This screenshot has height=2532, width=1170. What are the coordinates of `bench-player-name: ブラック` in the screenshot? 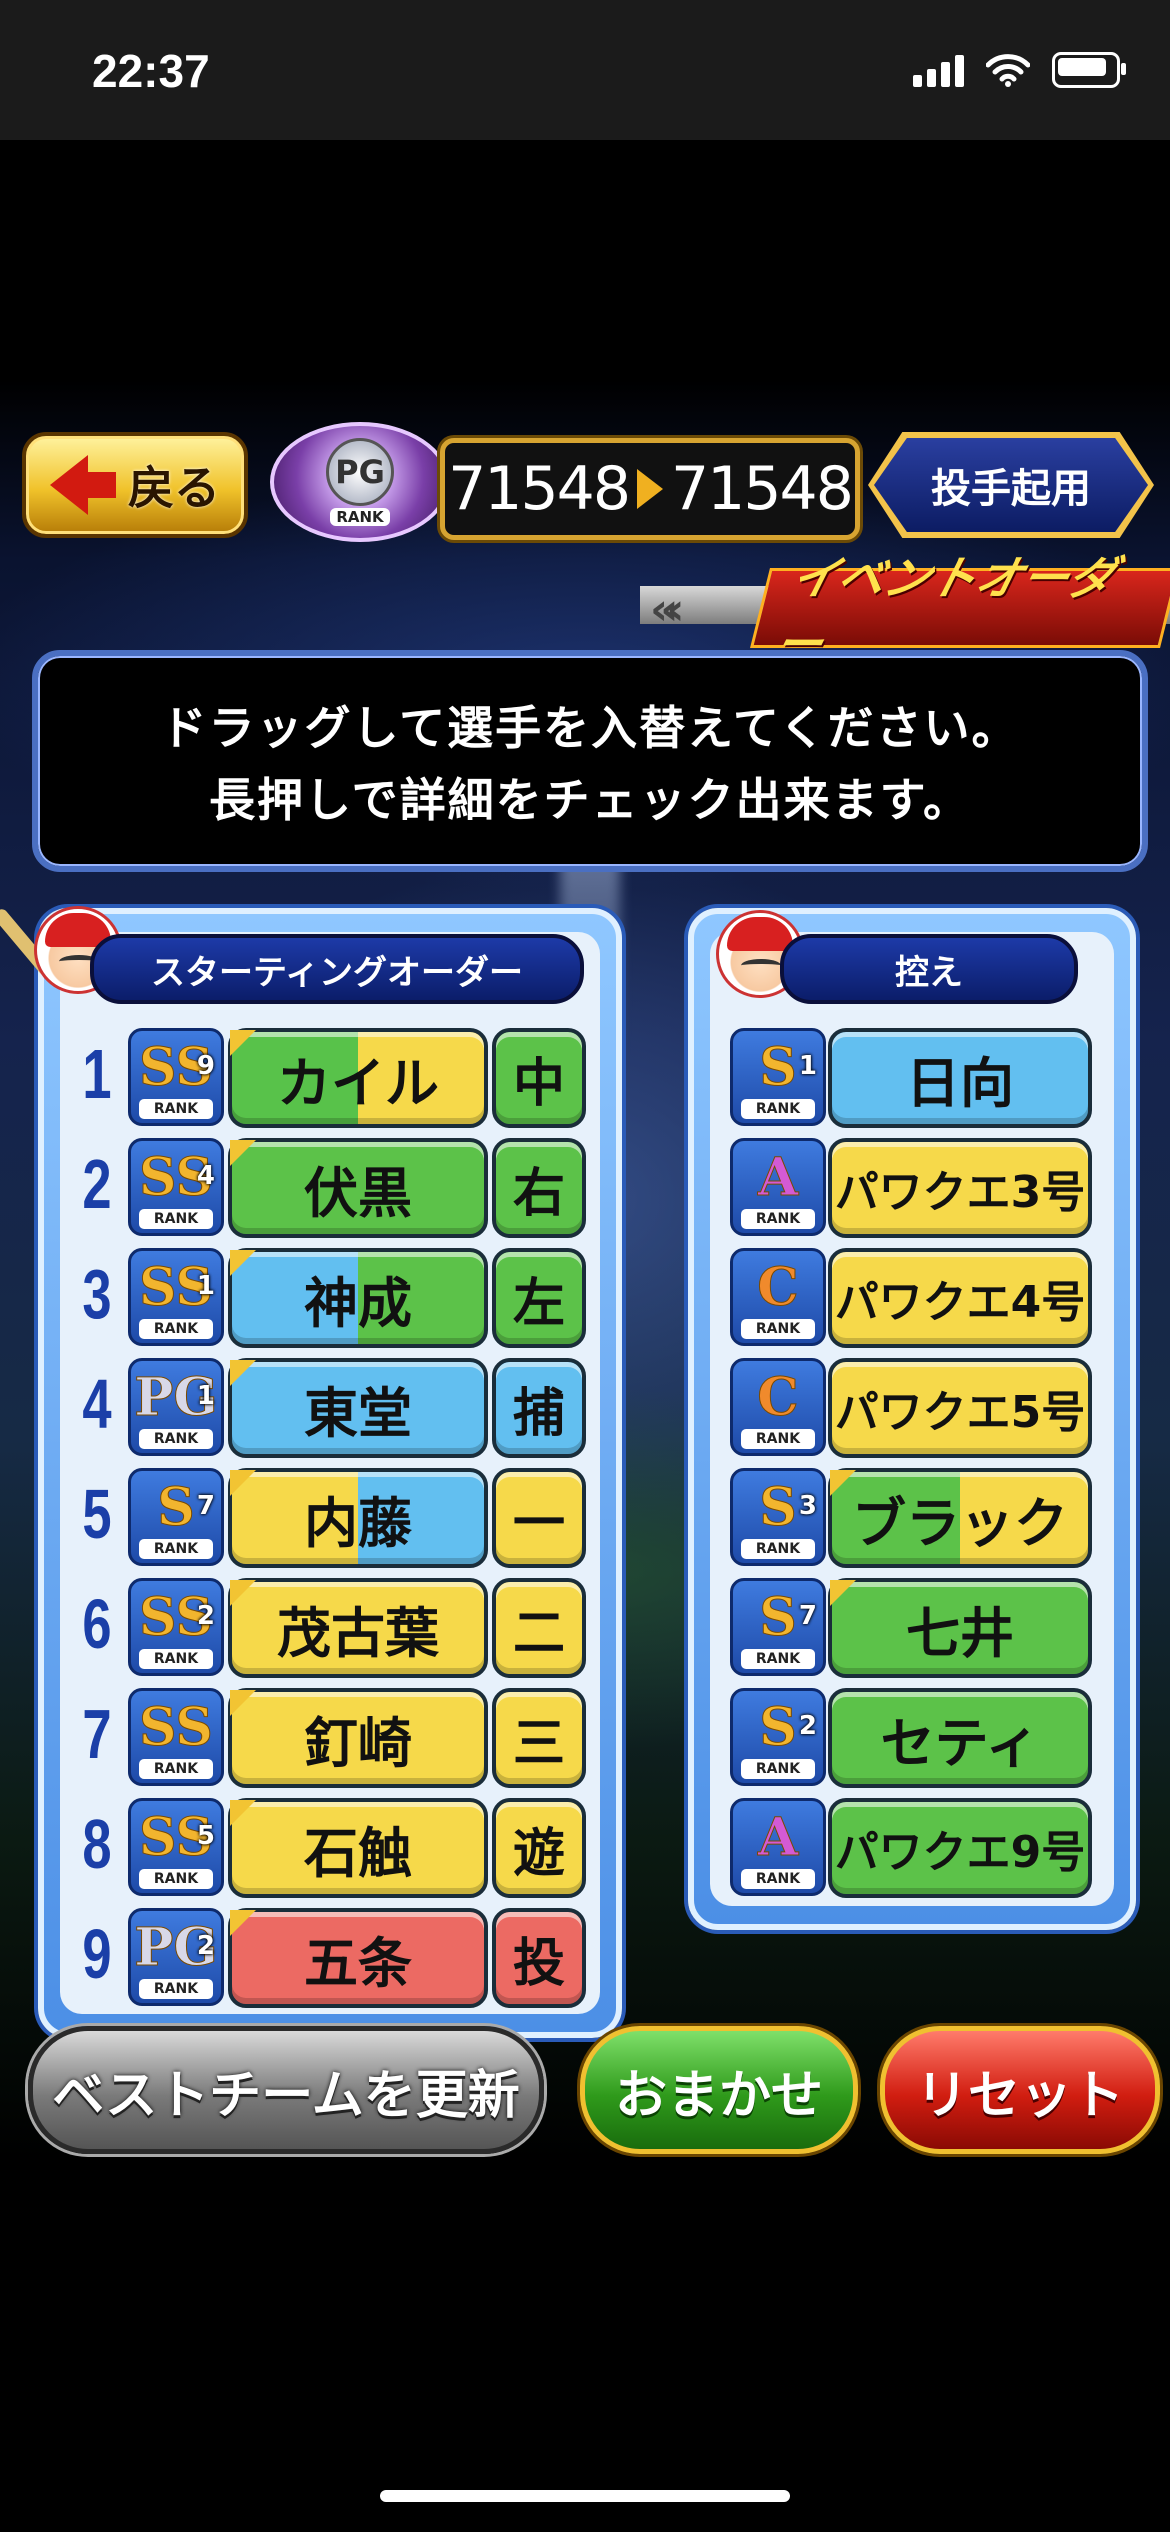 It's located at (960, 1518).